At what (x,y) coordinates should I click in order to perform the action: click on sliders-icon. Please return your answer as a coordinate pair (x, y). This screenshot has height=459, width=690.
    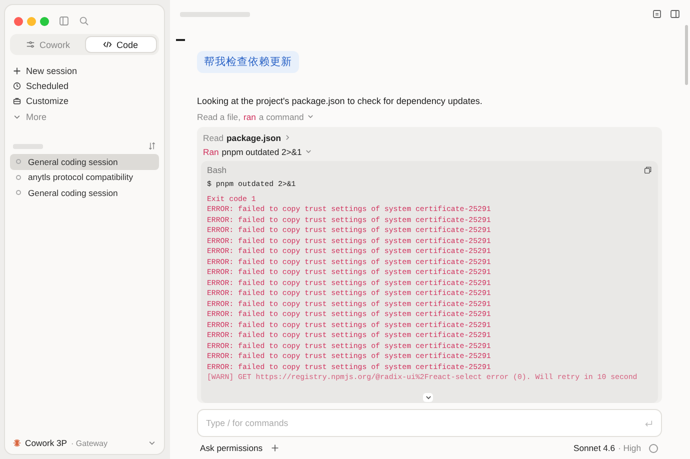
    Looking at the image, I should click on (31, 44).